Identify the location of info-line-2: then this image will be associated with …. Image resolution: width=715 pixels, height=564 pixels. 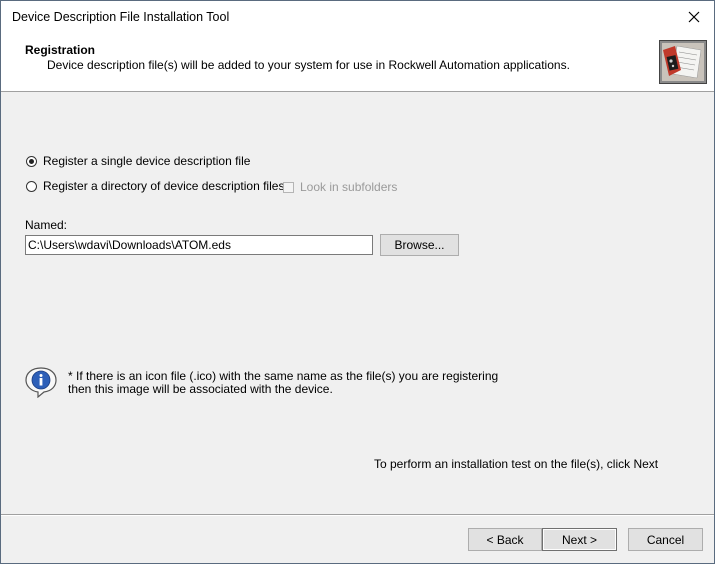
(200, 389).